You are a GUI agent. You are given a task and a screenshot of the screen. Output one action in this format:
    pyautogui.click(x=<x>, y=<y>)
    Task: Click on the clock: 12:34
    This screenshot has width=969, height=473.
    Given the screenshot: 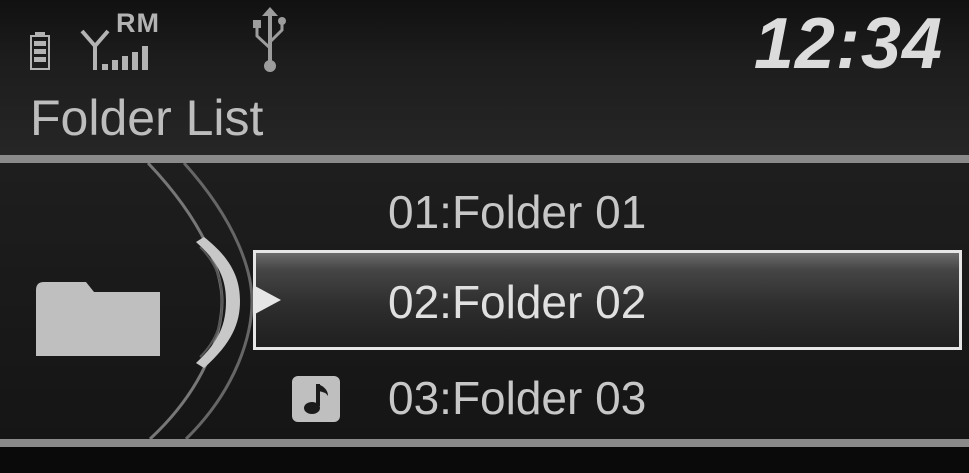 What is the action you would take?
    pyautogui.click(x=848, y=44)
    